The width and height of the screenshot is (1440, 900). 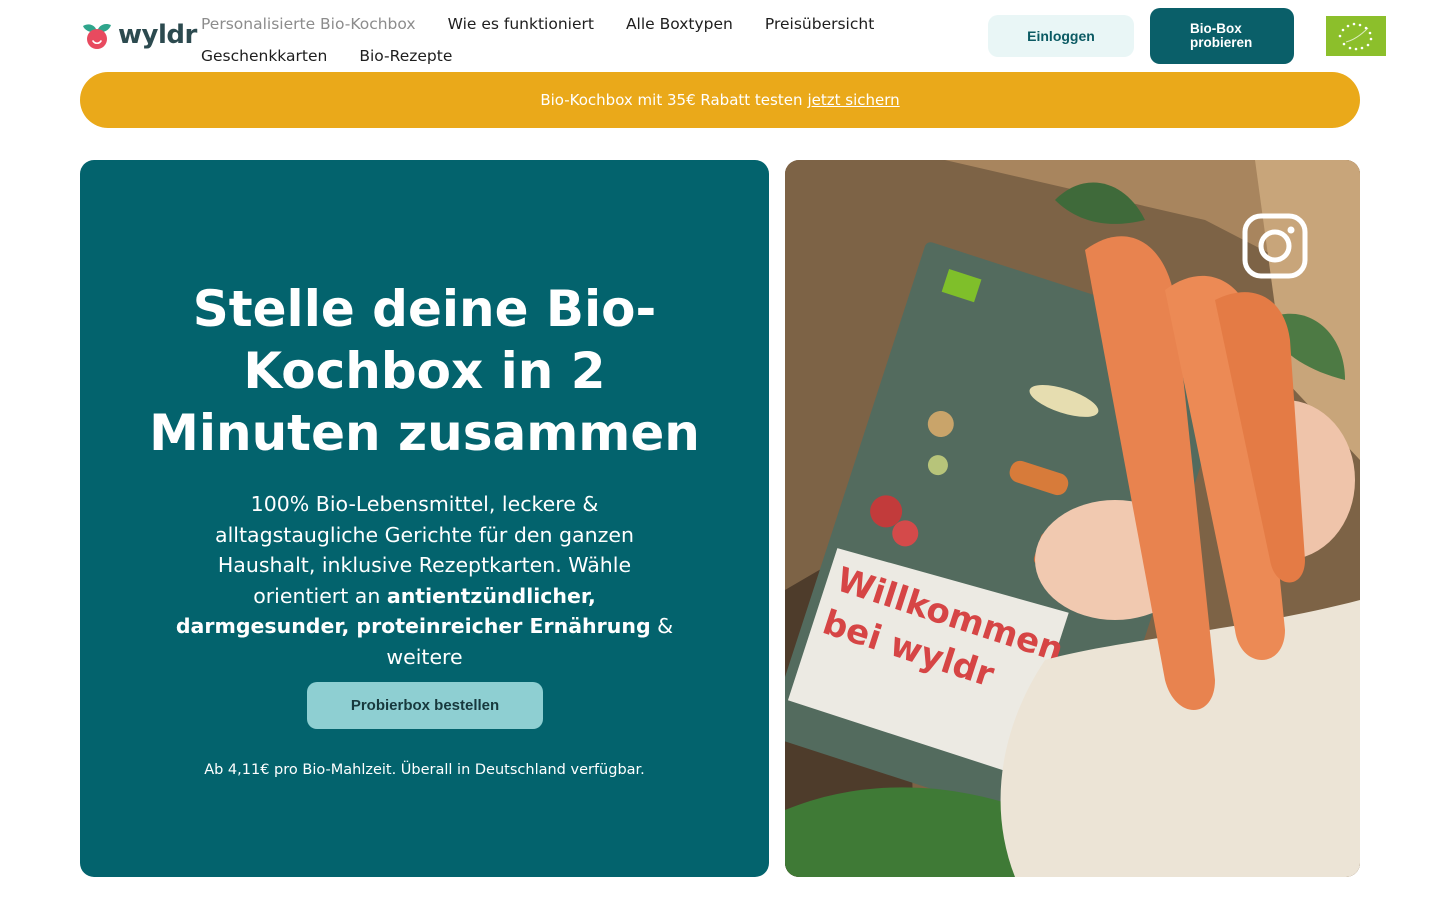 I want to click on try-bio-box-button: Bio-Box probieren, so click(x=1222, y=36).